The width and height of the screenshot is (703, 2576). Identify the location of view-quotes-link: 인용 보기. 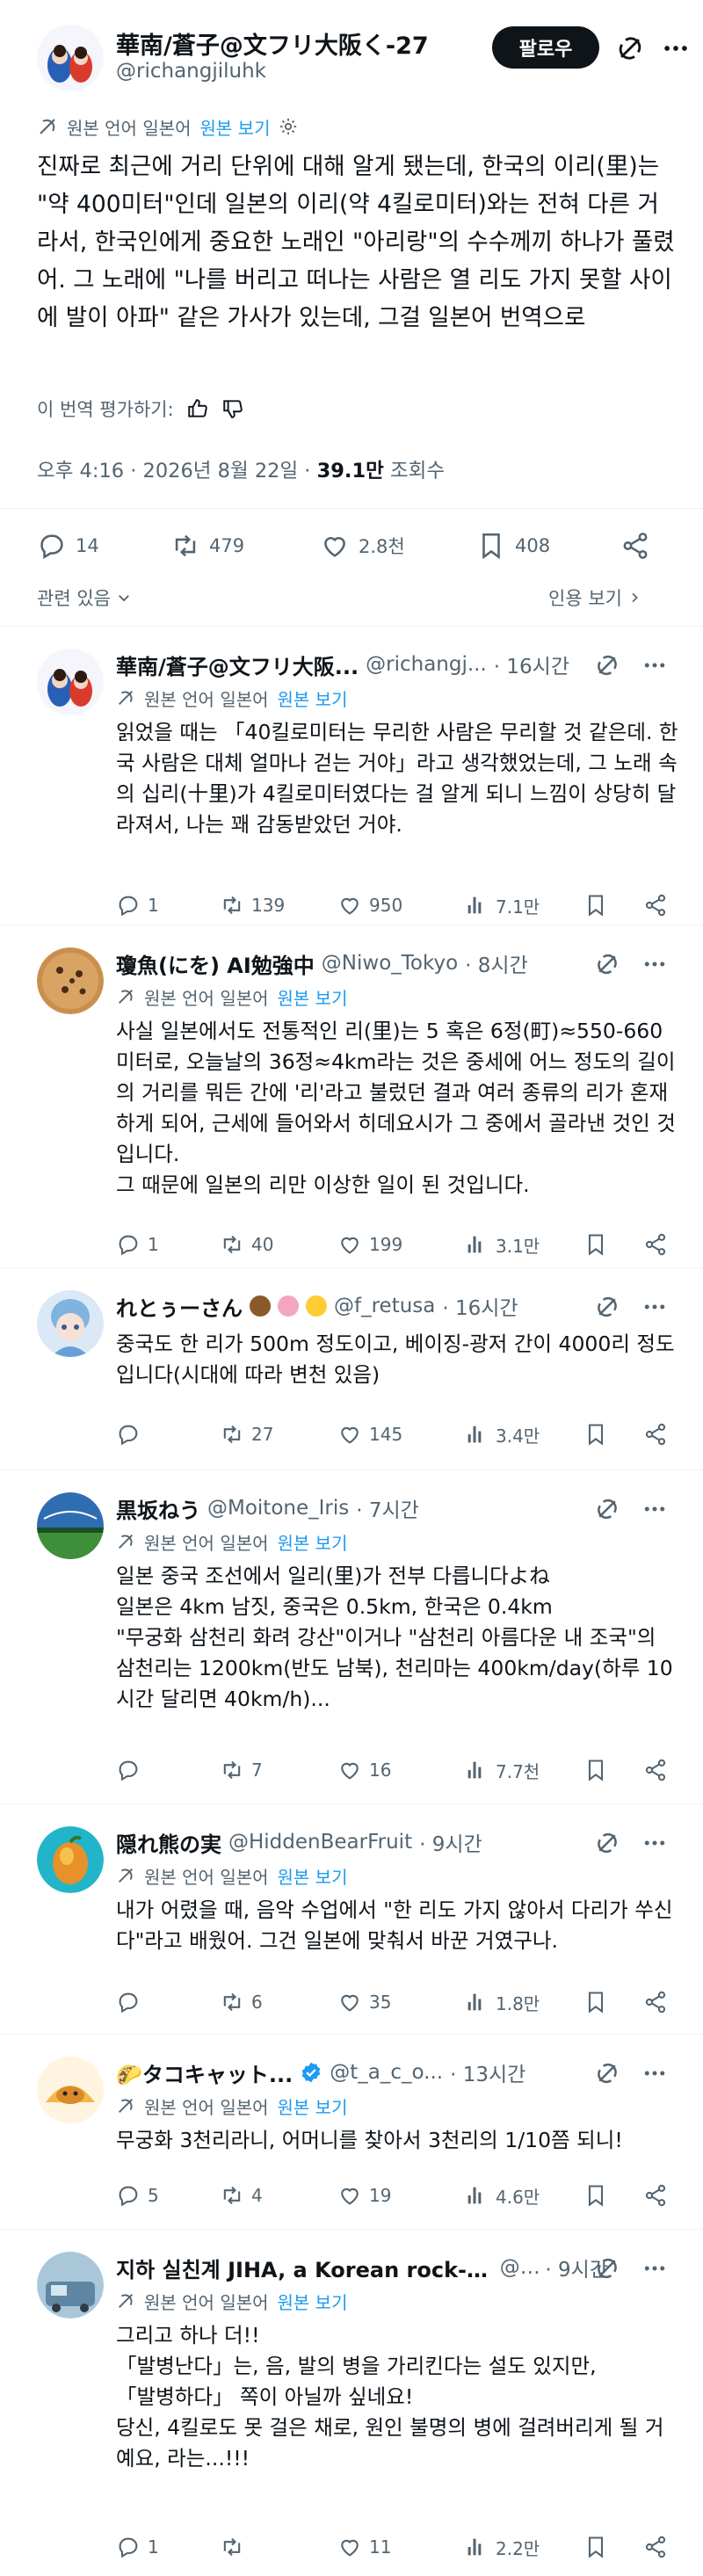
(594, 597).